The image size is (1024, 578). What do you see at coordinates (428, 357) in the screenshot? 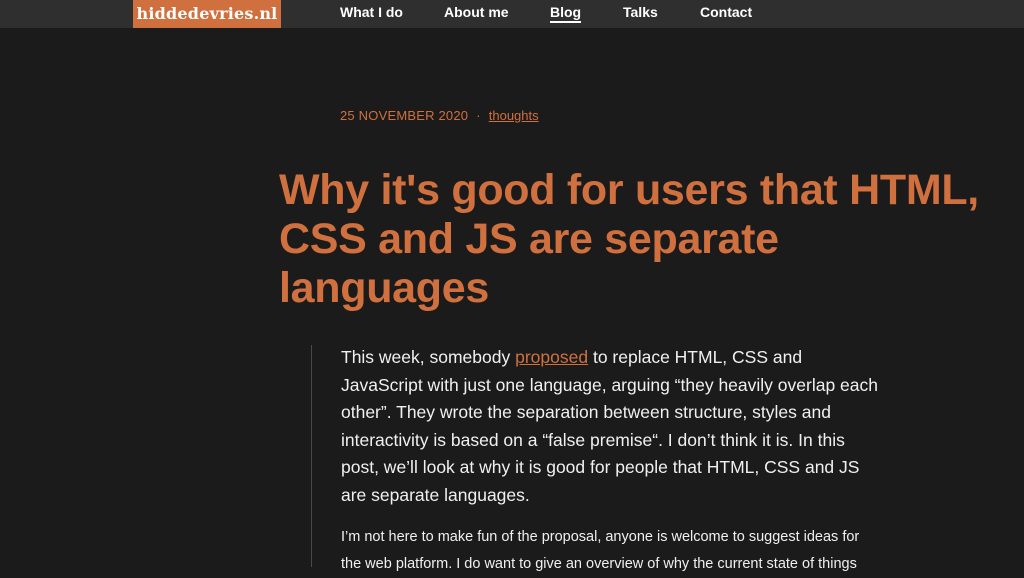
I see `lead-text-before-link: This week, somebody` at bounding box center [428, 357].